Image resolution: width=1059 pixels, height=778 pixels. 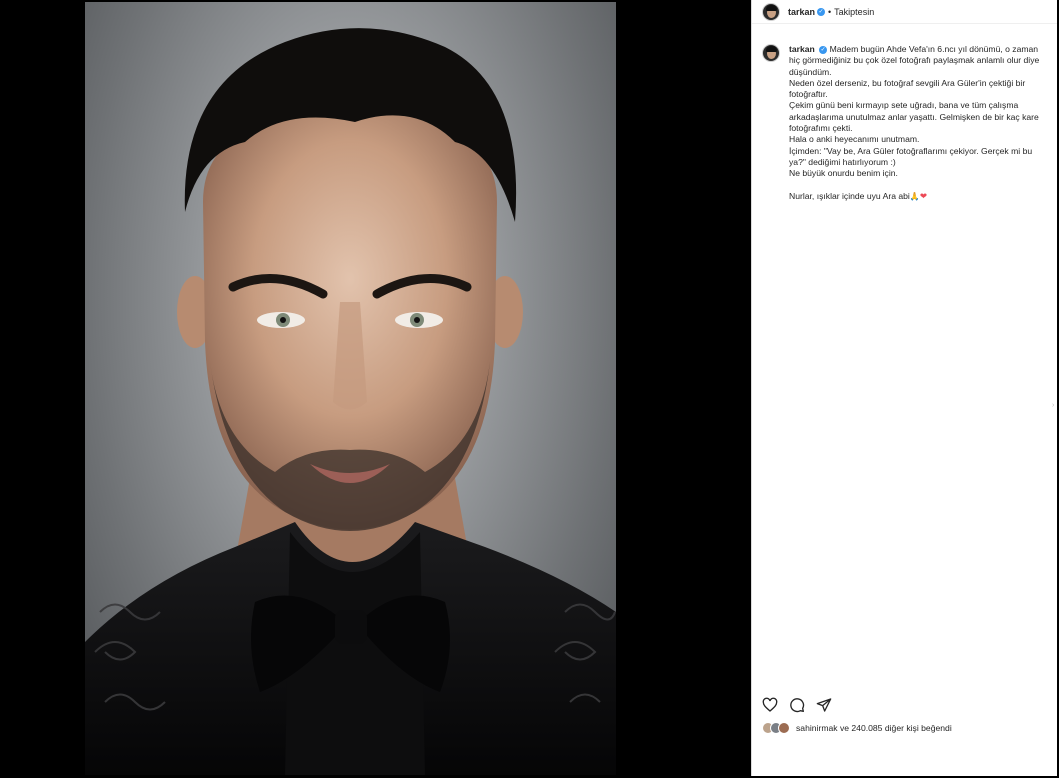 I want to click on scrollbar-icon: ›, so click(x=1053, y=406).